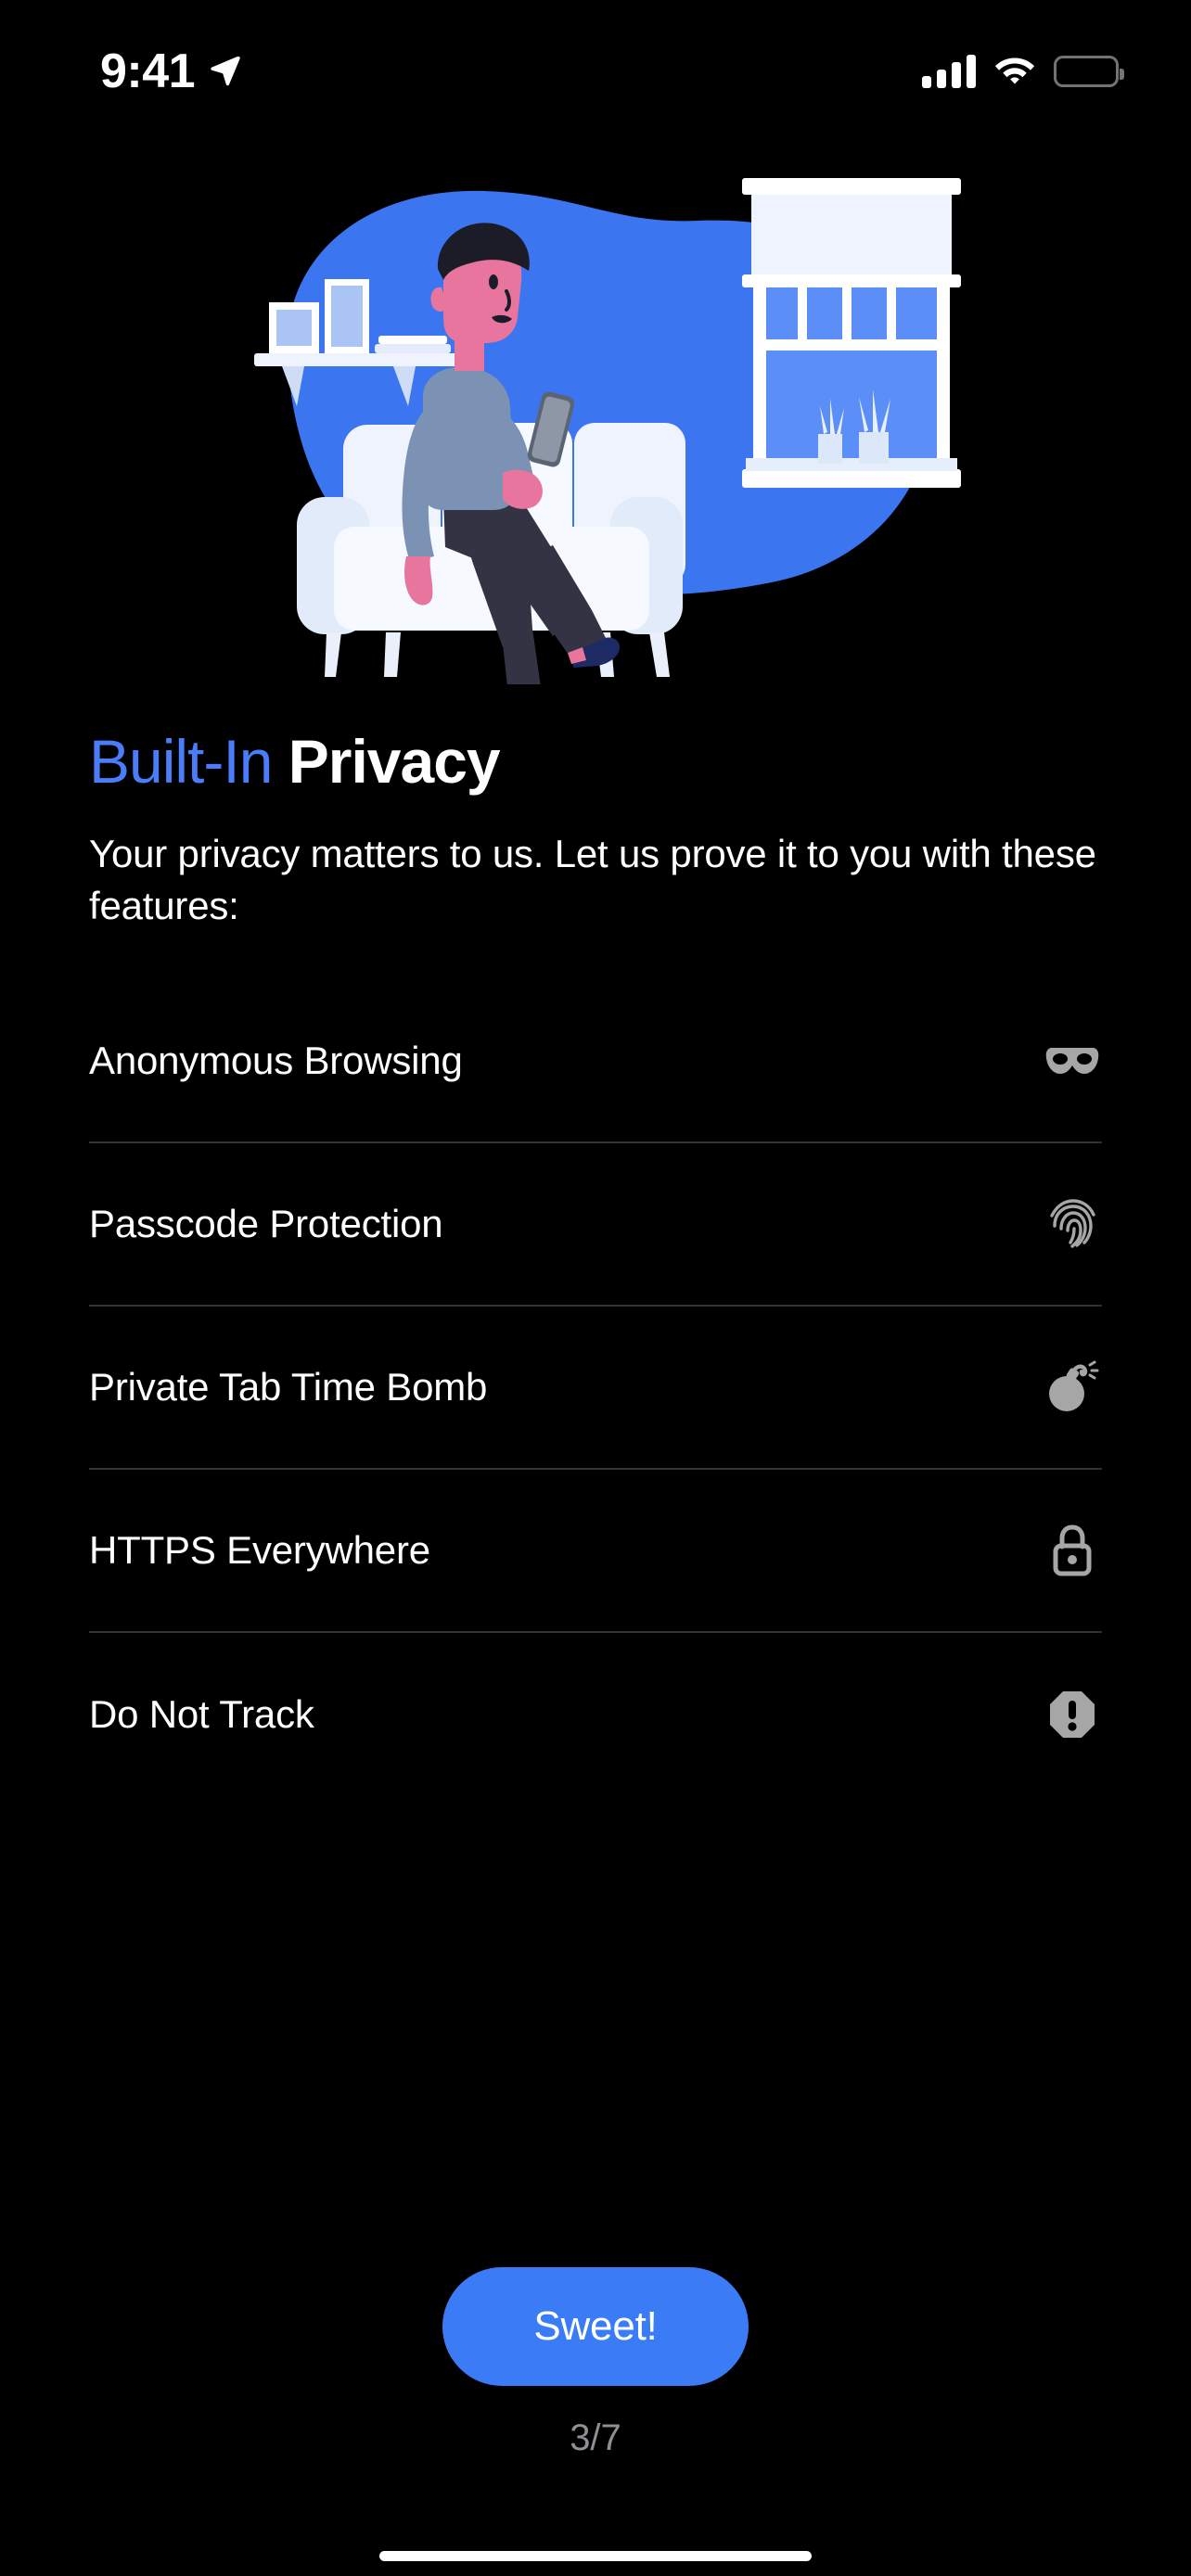 The width and height of the screenshot is (1191, 2576). Describe the element at coordinates (224, 72) in the screenshot. I see `location-arrow-icon` at that location.